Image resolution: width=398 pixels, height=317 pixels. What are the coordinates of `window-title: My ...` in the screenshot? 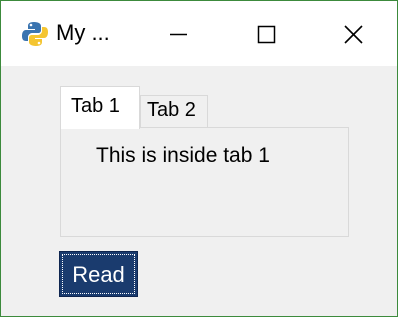 It's located at (83, 32).